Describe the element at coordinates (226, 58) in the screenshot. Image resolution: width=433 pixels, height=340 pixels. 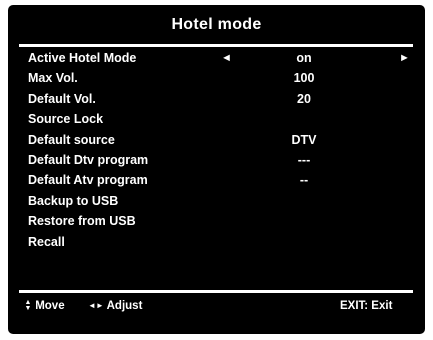
I see `left-arrow-icon: ◄` at that location.